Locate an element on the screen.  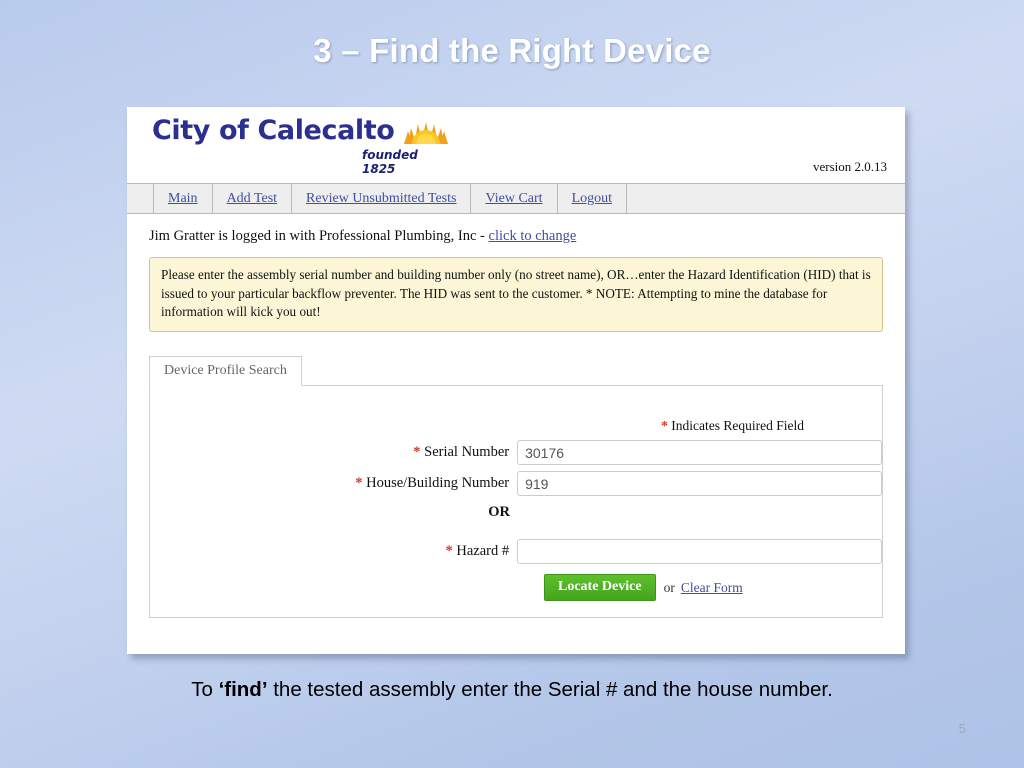
house-number-input is located at coordinates (699, 484).